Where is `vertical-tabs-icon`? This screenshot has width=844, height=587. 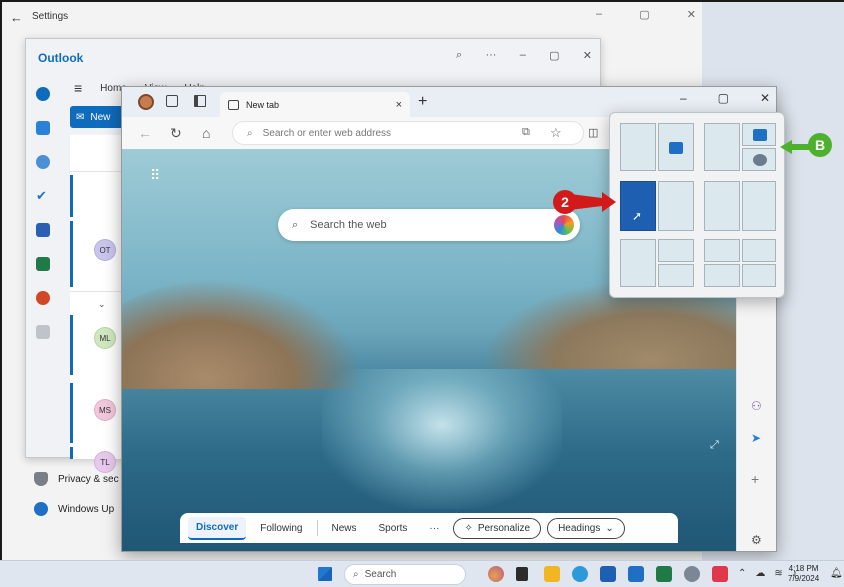
vertical-tabs-icon is located at coordinates (200, 101).